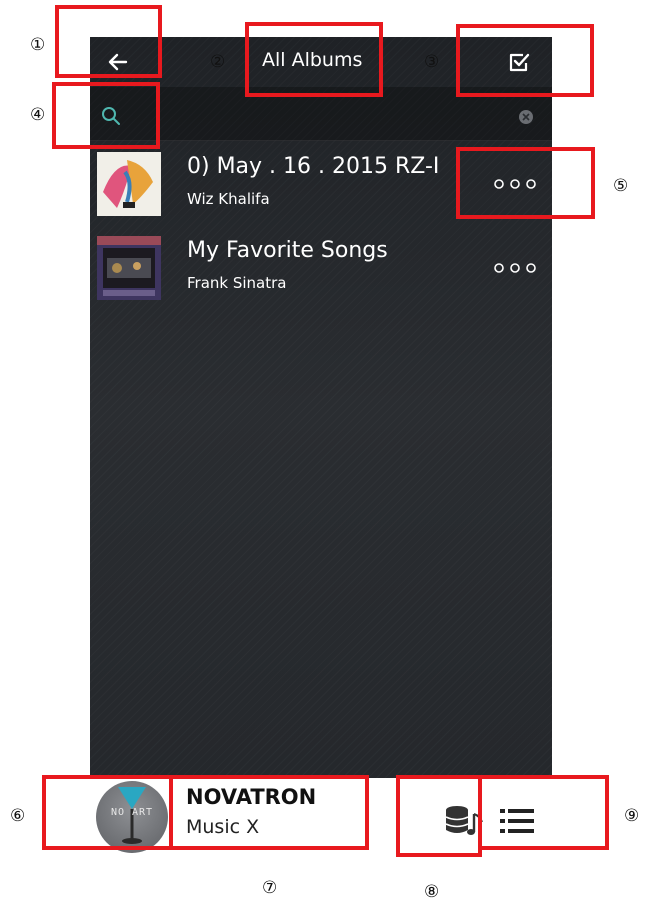 The height and width of the screenshot is (906, 647). What do you see at coordinates (313, 166) in the screenshot?
I see `album-title: 0) May . 16 . 2015 RZ-I` at bounding box center [313, 166].